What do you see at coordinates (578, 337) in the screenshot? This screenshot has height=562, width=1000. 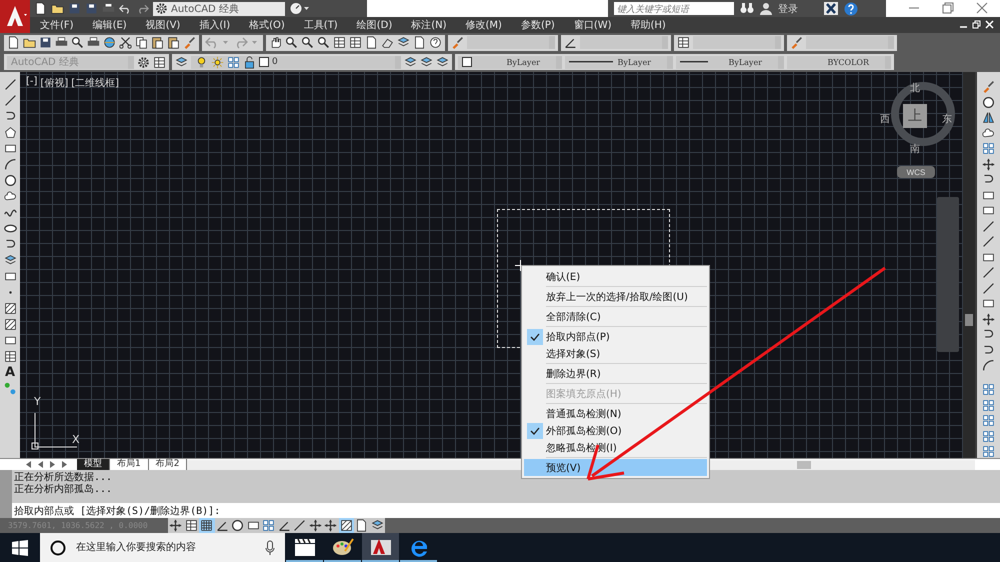 I see `menu-label: 拾取内部点(P)` at bounding box center [578, 337].